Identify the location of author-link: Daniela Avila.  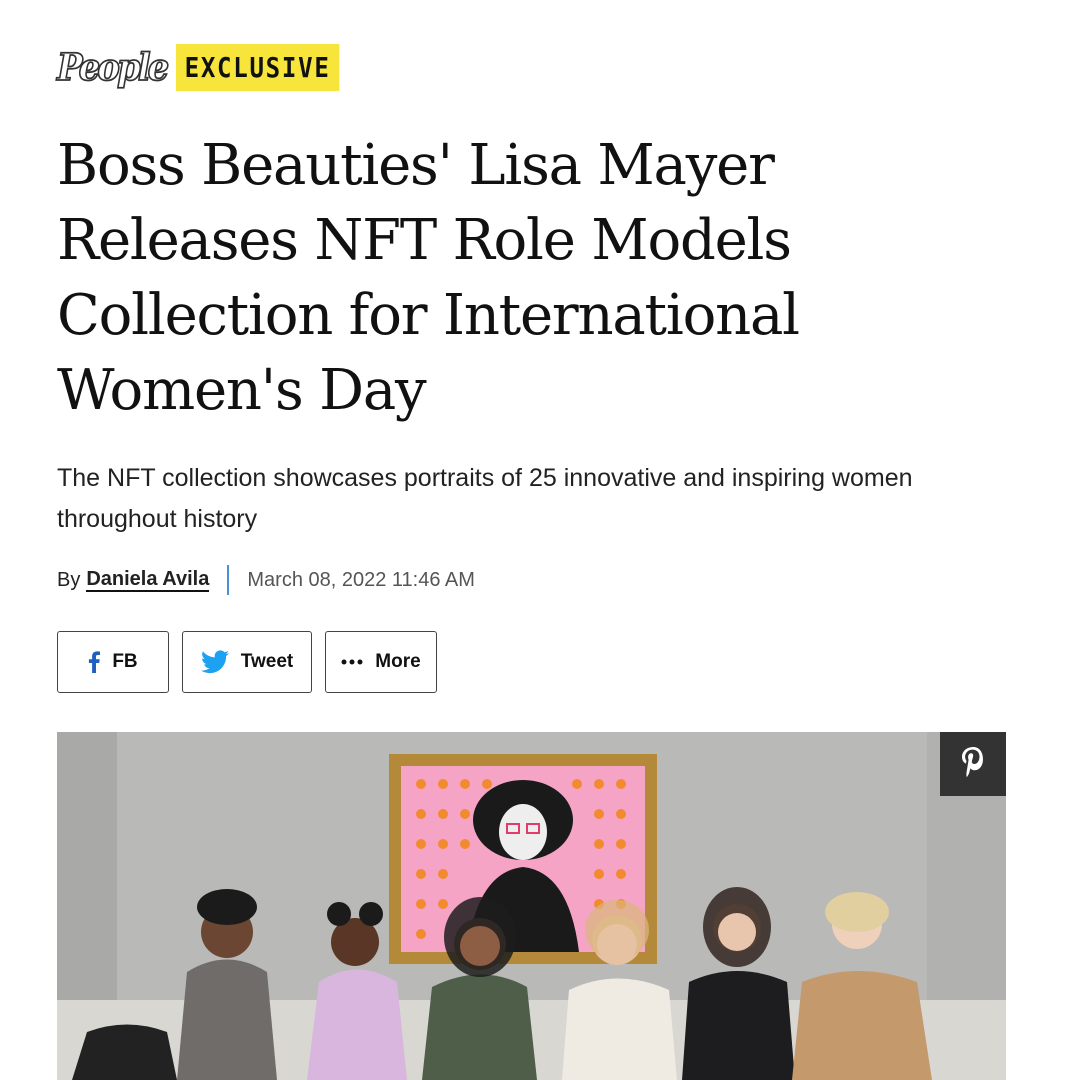
(148, 580).